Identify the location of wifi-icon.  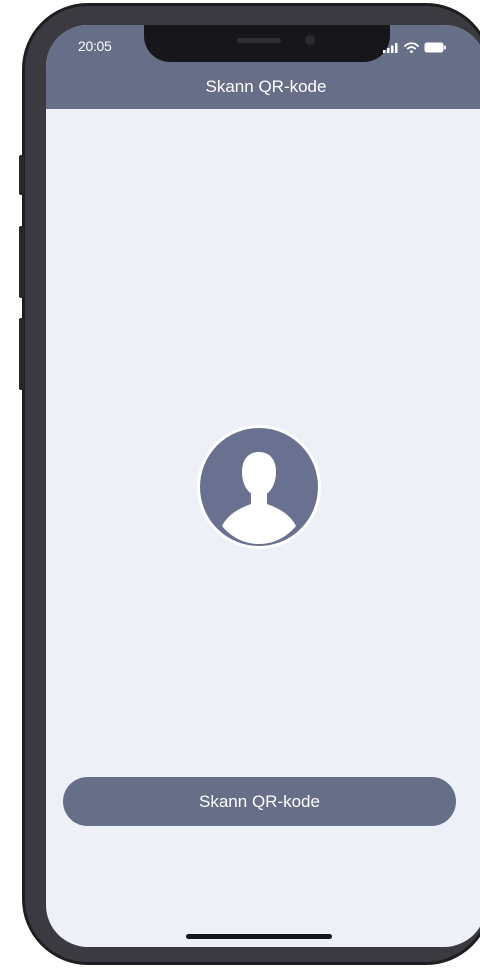
(411, 49).